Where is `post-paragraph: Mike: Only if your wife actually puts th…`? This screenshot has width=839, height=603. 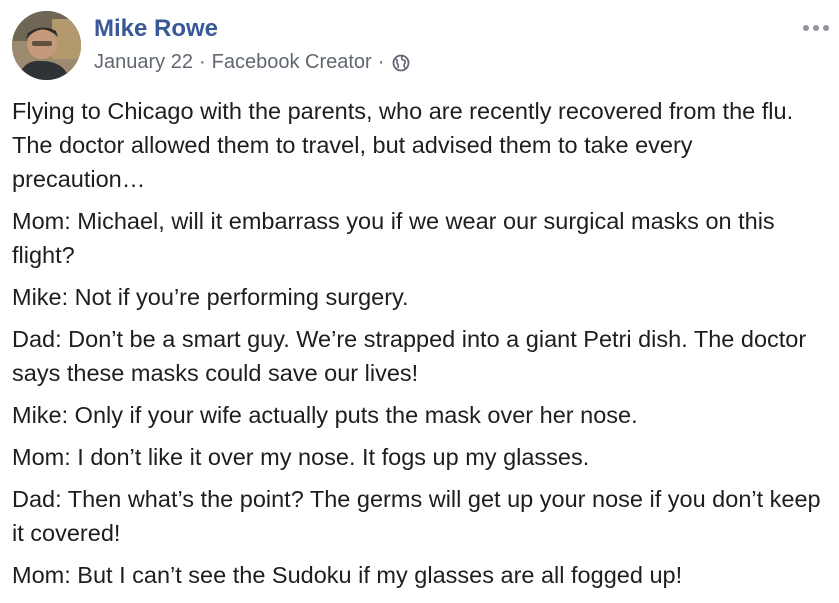 post-paragraph: Mike: Only if your wife actually puts th… is located at coordinates (325, 415).